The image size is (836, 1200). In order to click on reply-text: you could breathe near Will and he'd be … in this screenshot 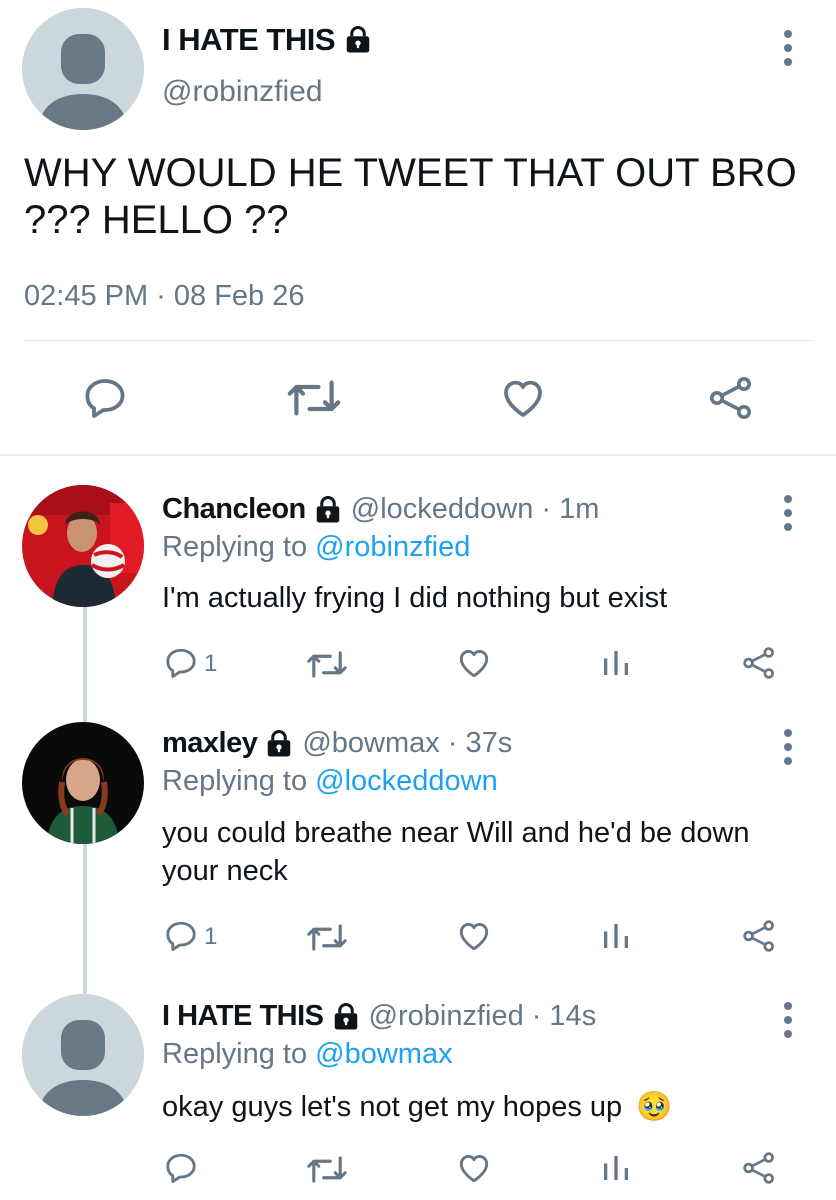, I will do `click(456, 852)`.